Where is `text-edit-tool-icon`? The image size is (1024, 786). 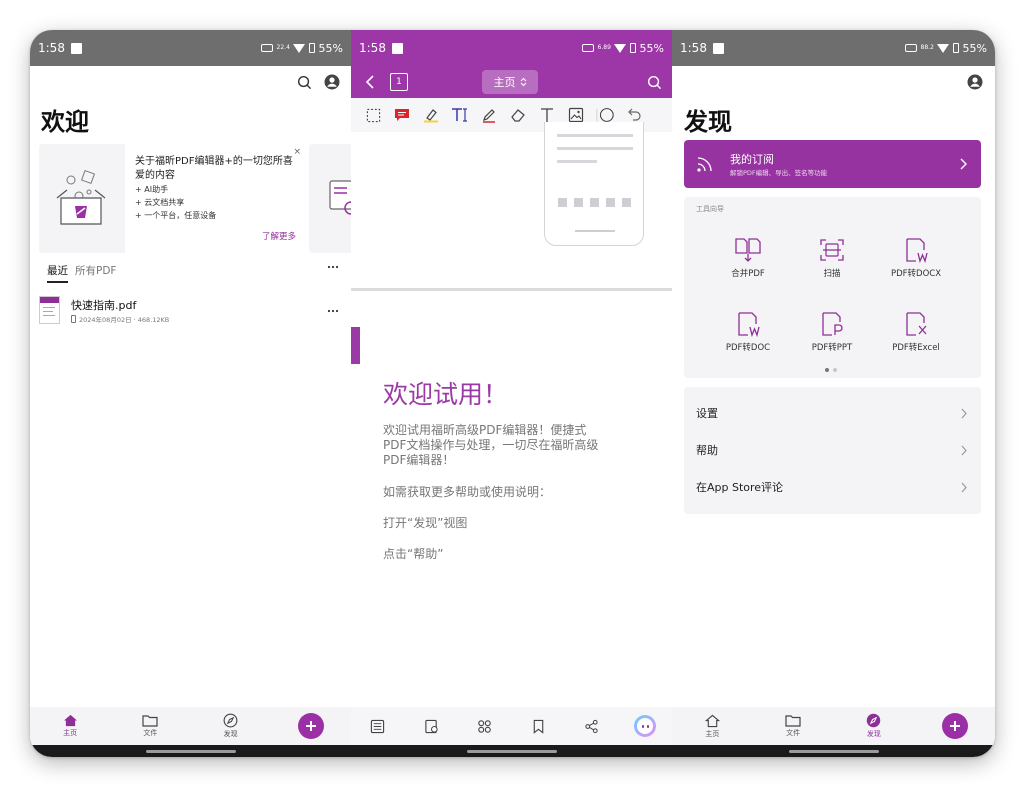
text-edit-tool-icon is located at coordinates (460, 115).